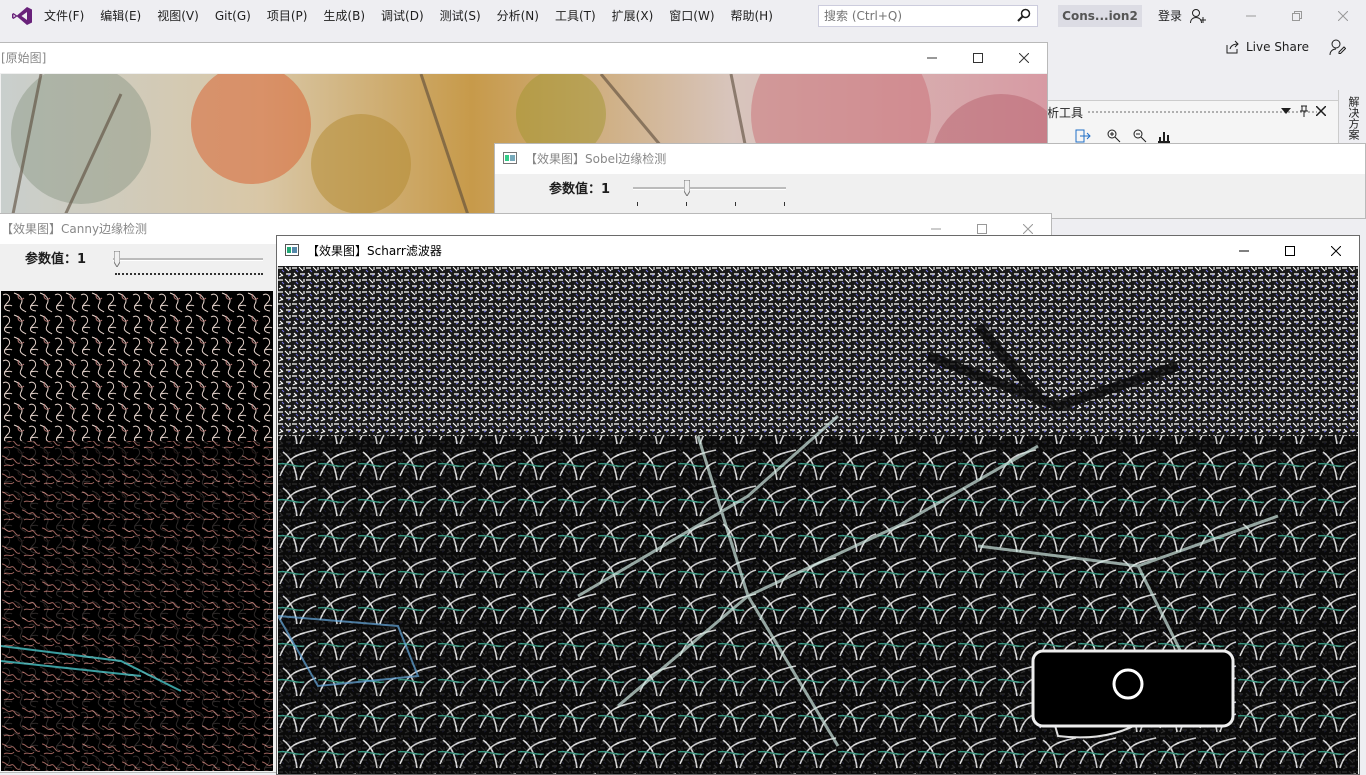  Describe the element at coordinates (137, 531) in the screenshot. I see `canny-edge-image` at that location.